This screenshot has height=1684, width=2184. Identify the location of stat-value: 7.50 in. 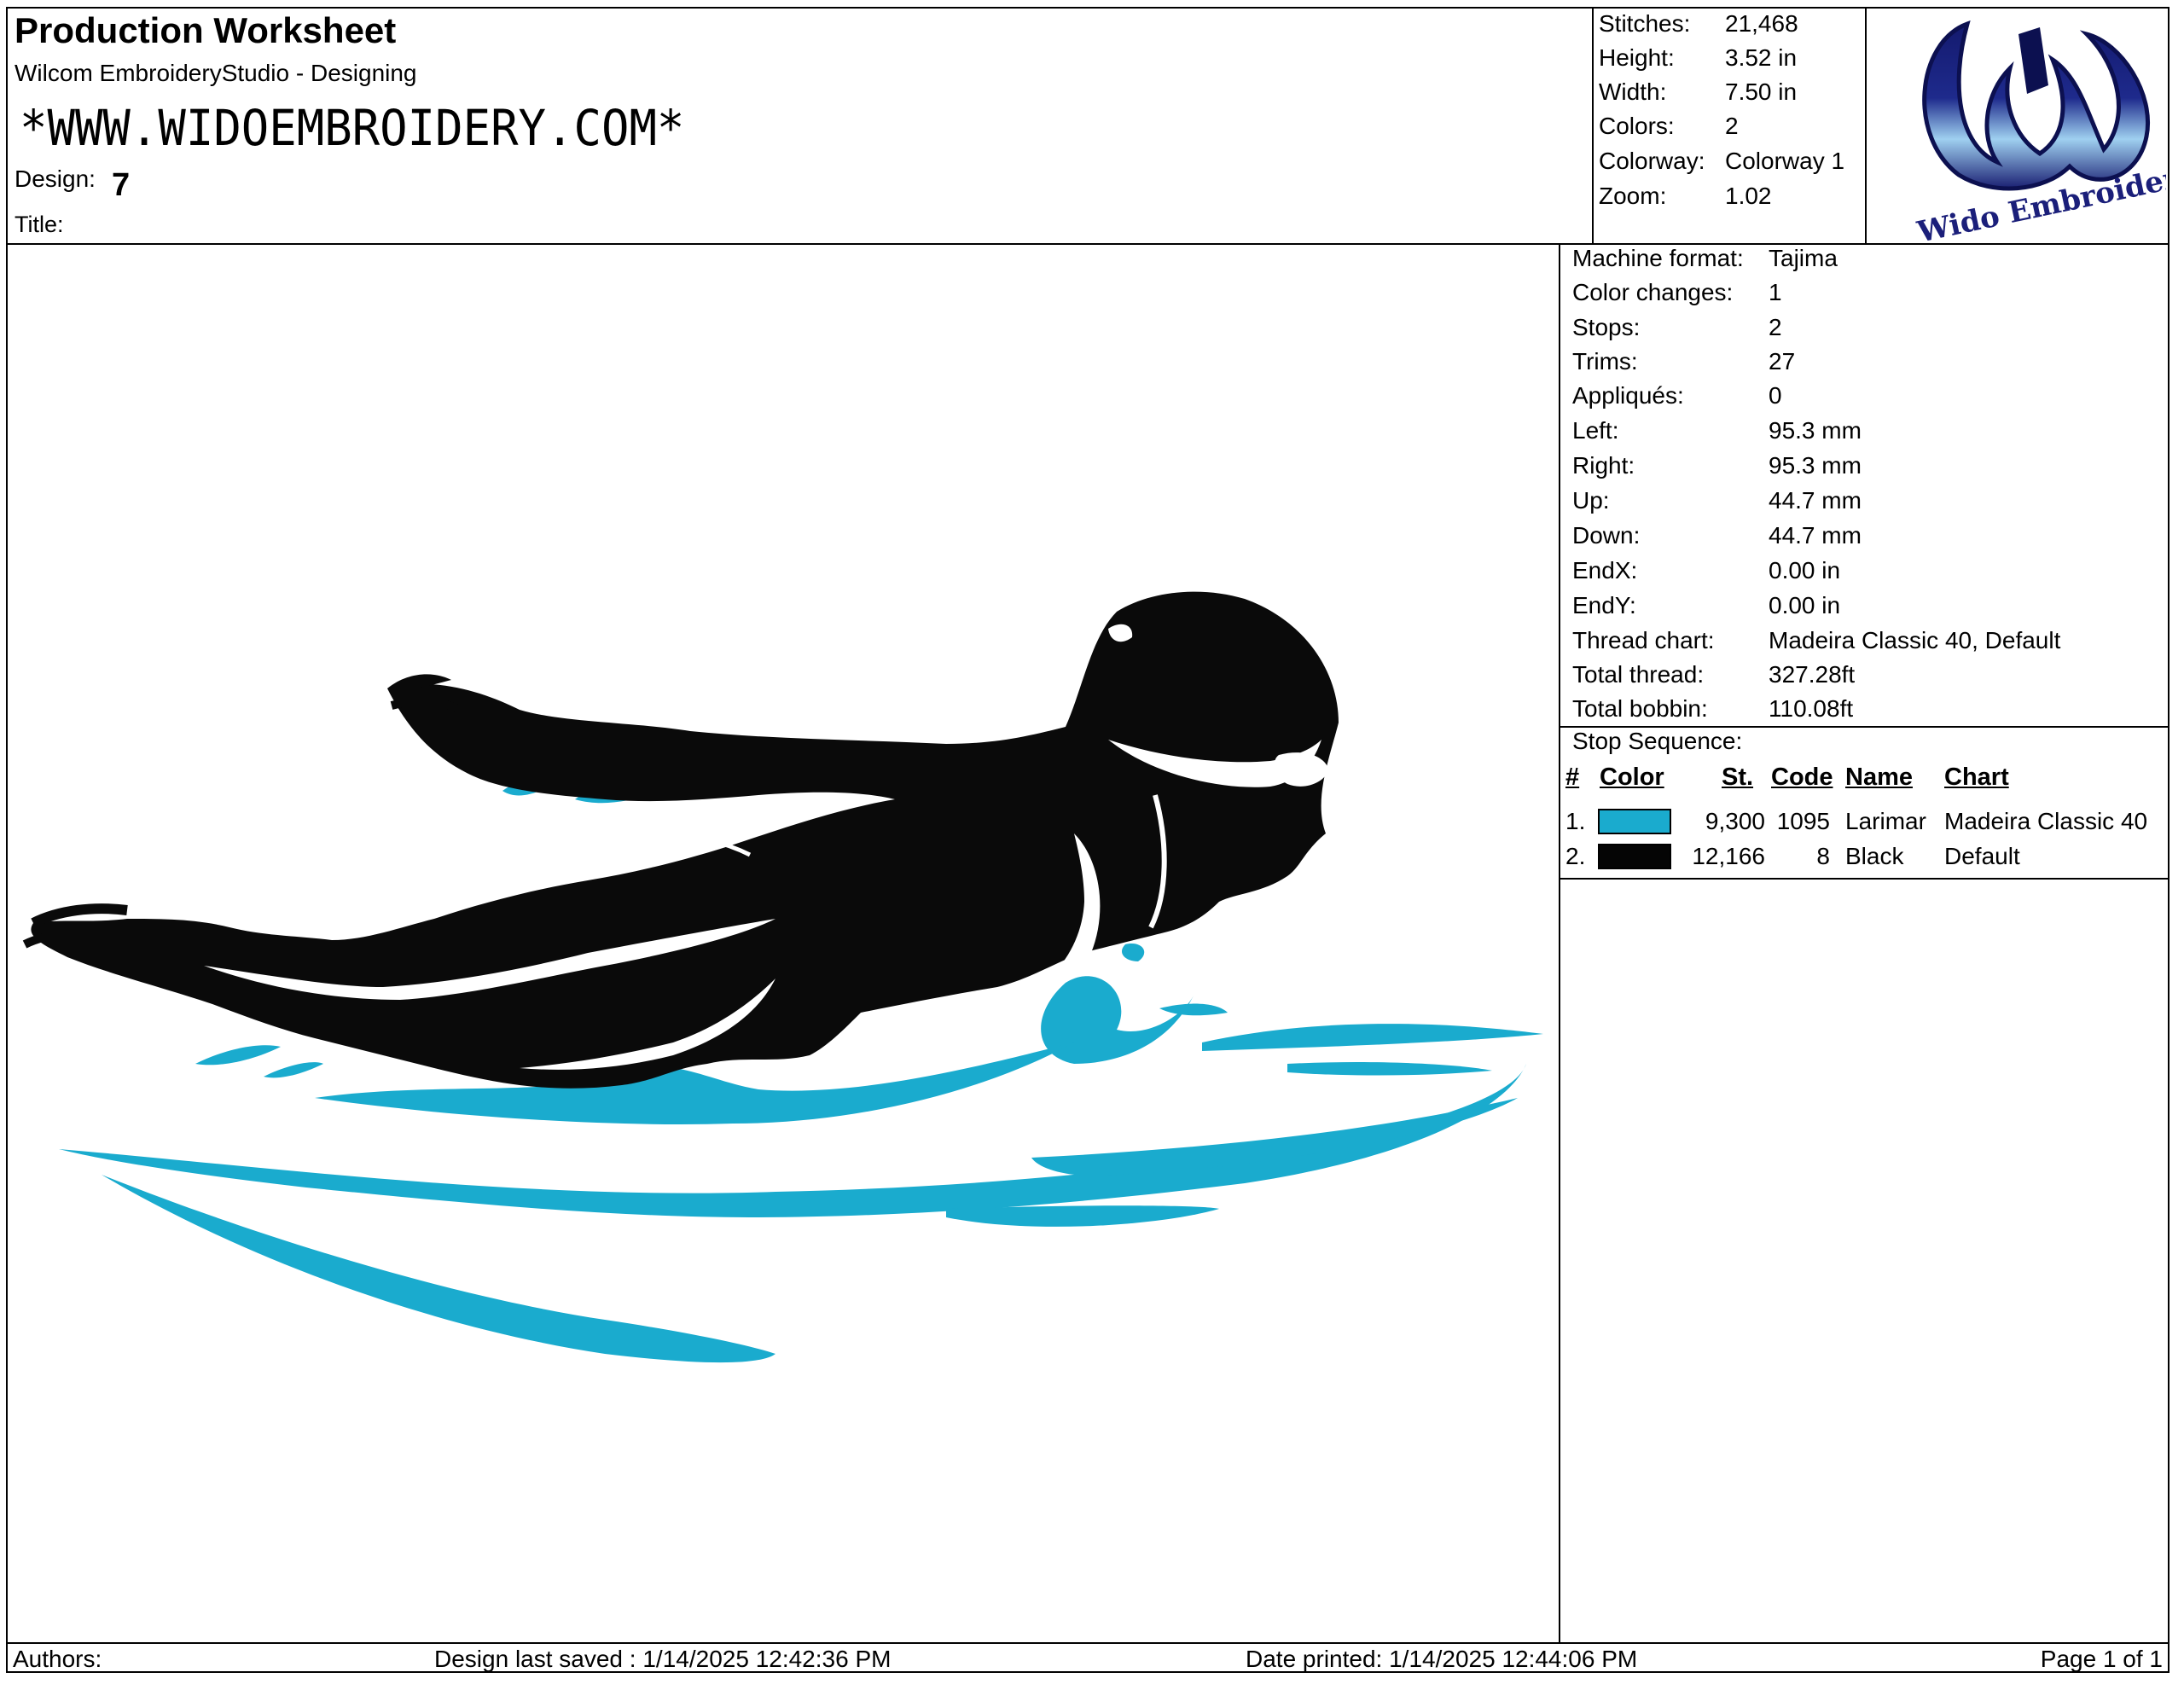
(1762, 92).